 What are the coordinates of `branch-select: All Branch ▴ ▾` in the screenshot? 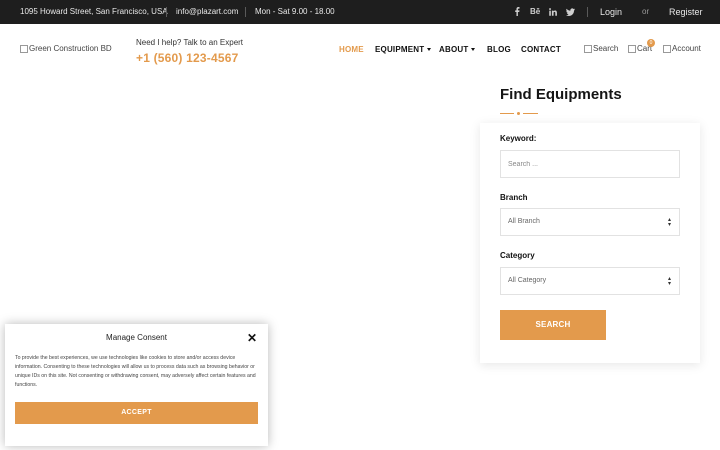 It's located at (590, 222).